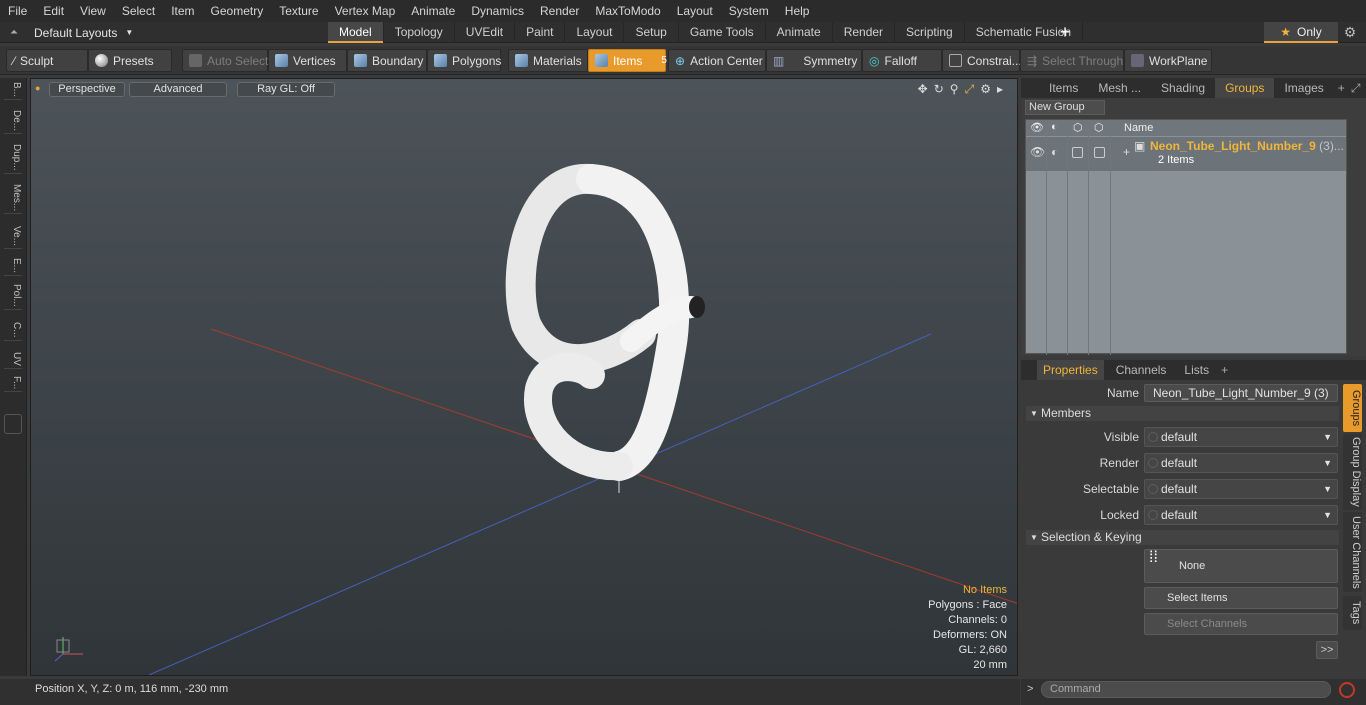  I want to click on tab-images: Images, so click(1303, 88).